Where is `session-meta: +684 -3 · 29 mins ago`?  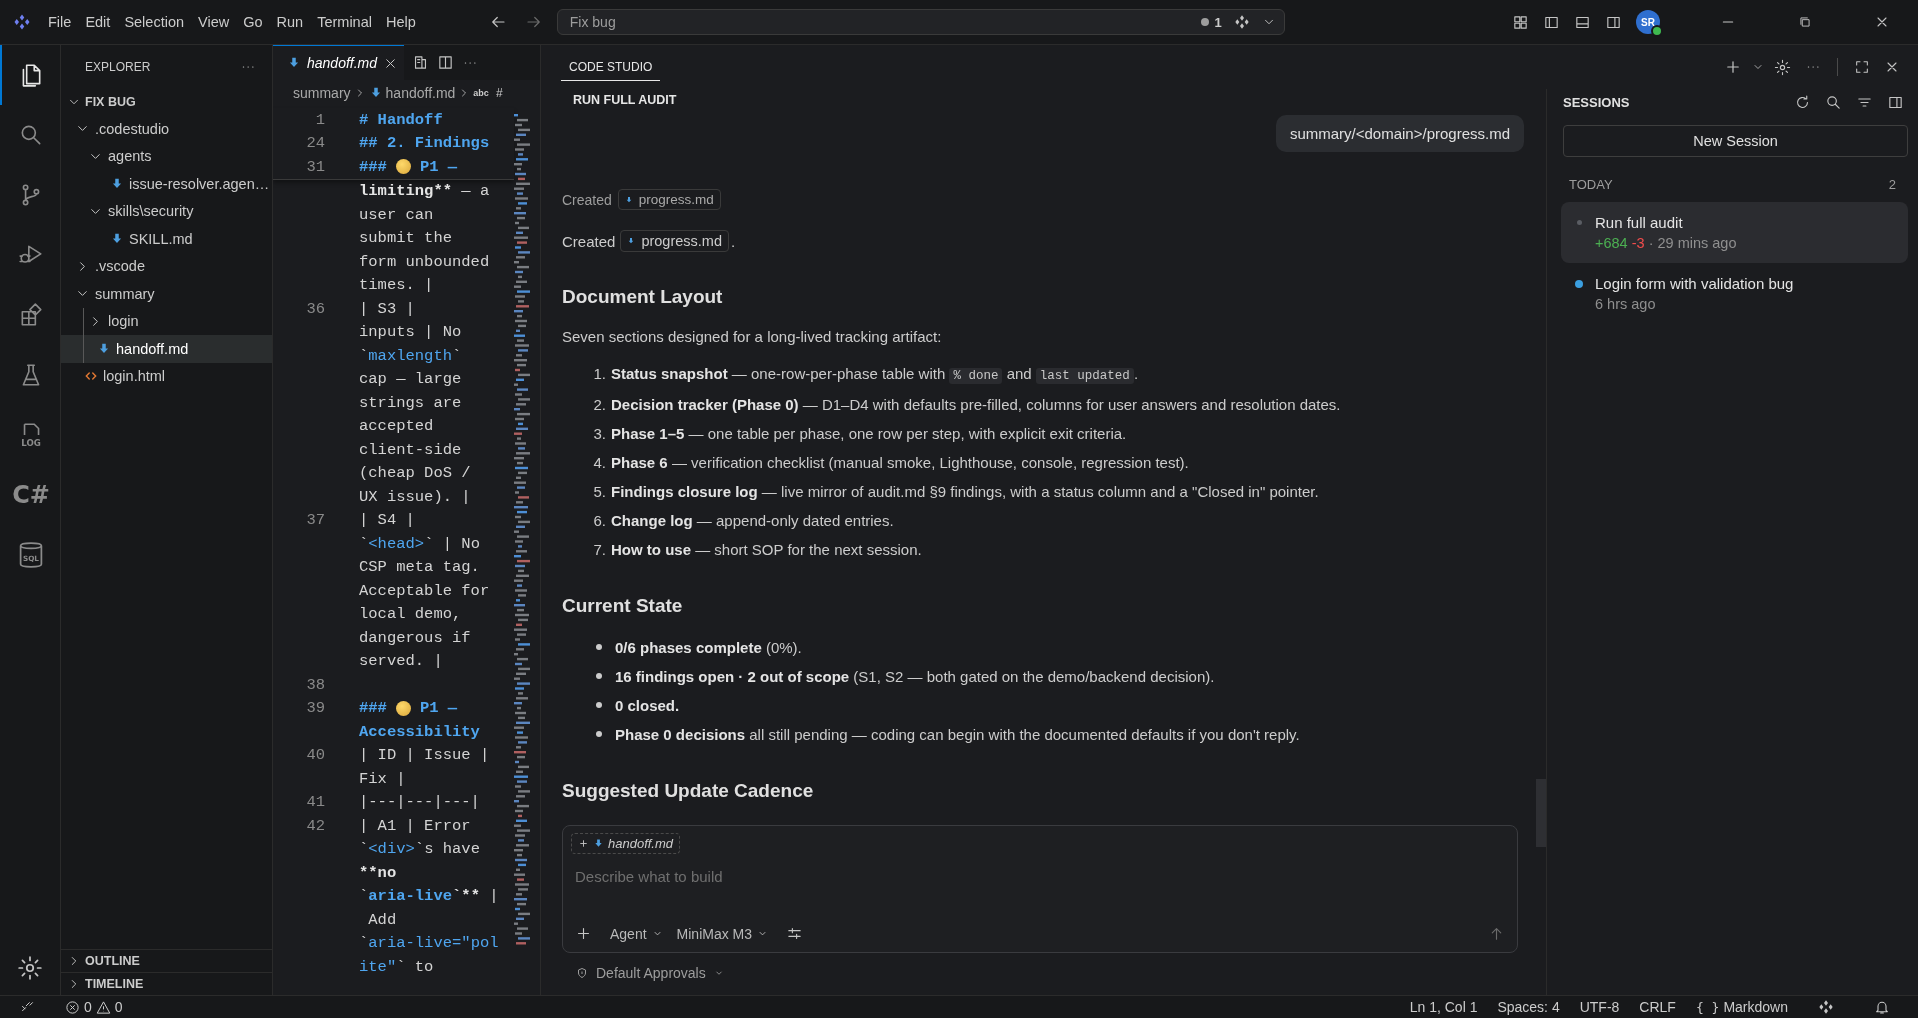
session-meta: +684 -3 · 29 mins ago is located at coordinates (1666, 243).